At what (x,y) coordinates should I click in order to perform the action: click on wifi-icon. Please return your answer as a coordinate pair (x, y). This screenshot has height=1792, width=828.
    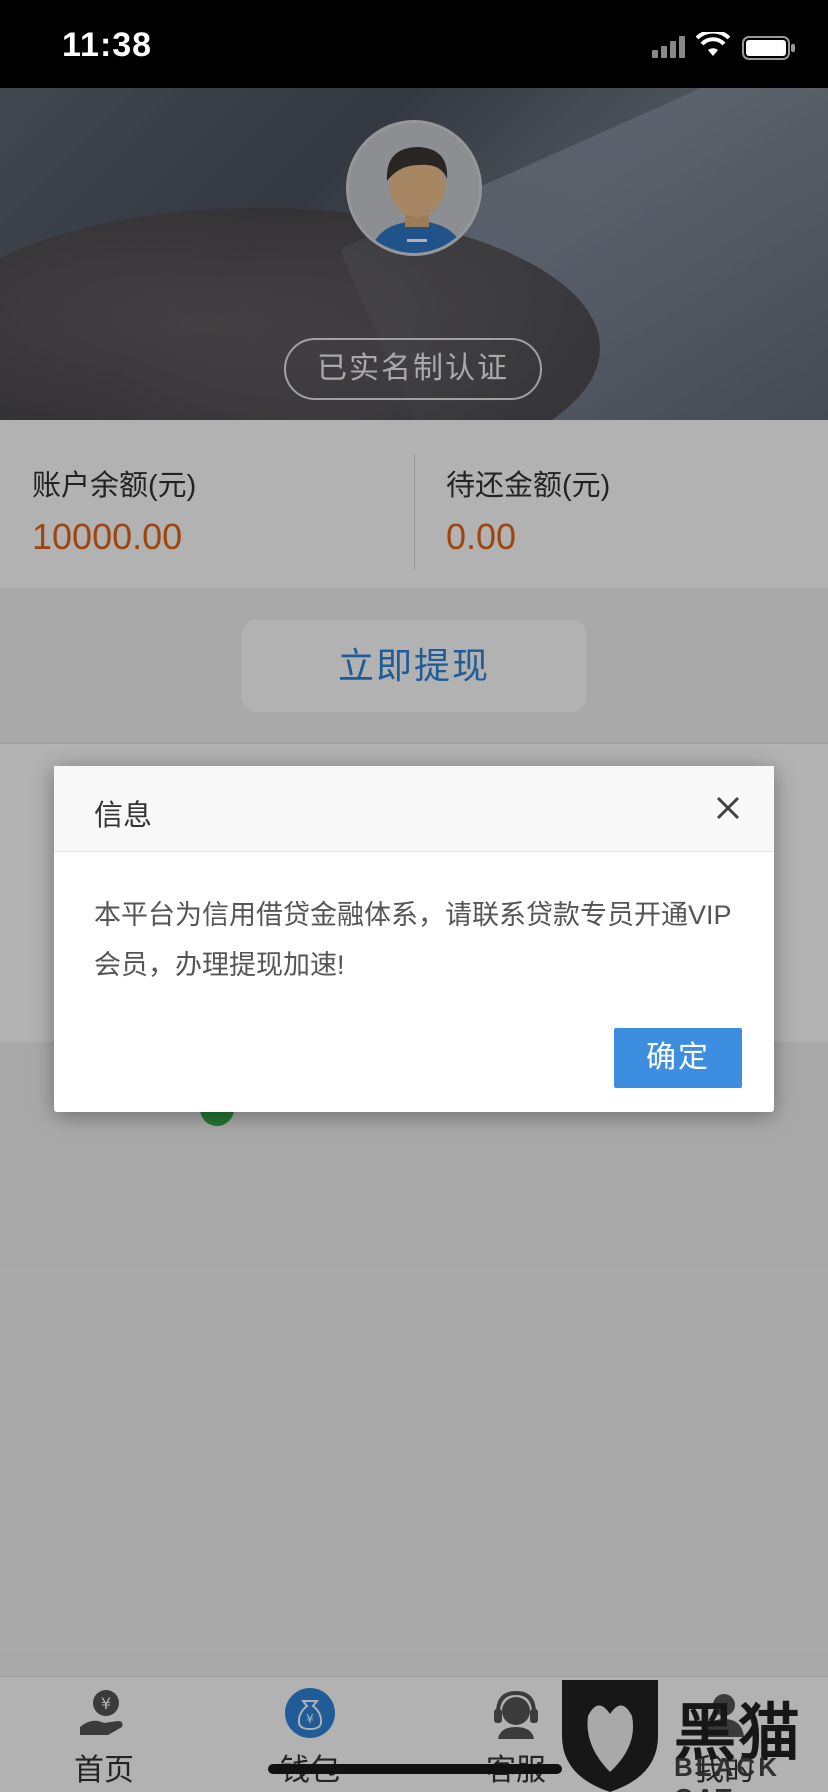
    Looking at the image, I should click on (713, 44).